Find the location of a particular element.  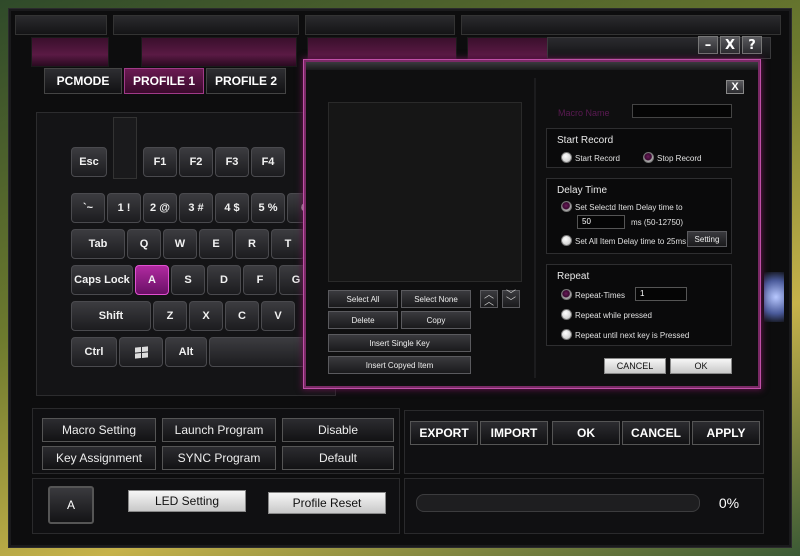

windows-logo-icon is located at coordinates (141, 352).